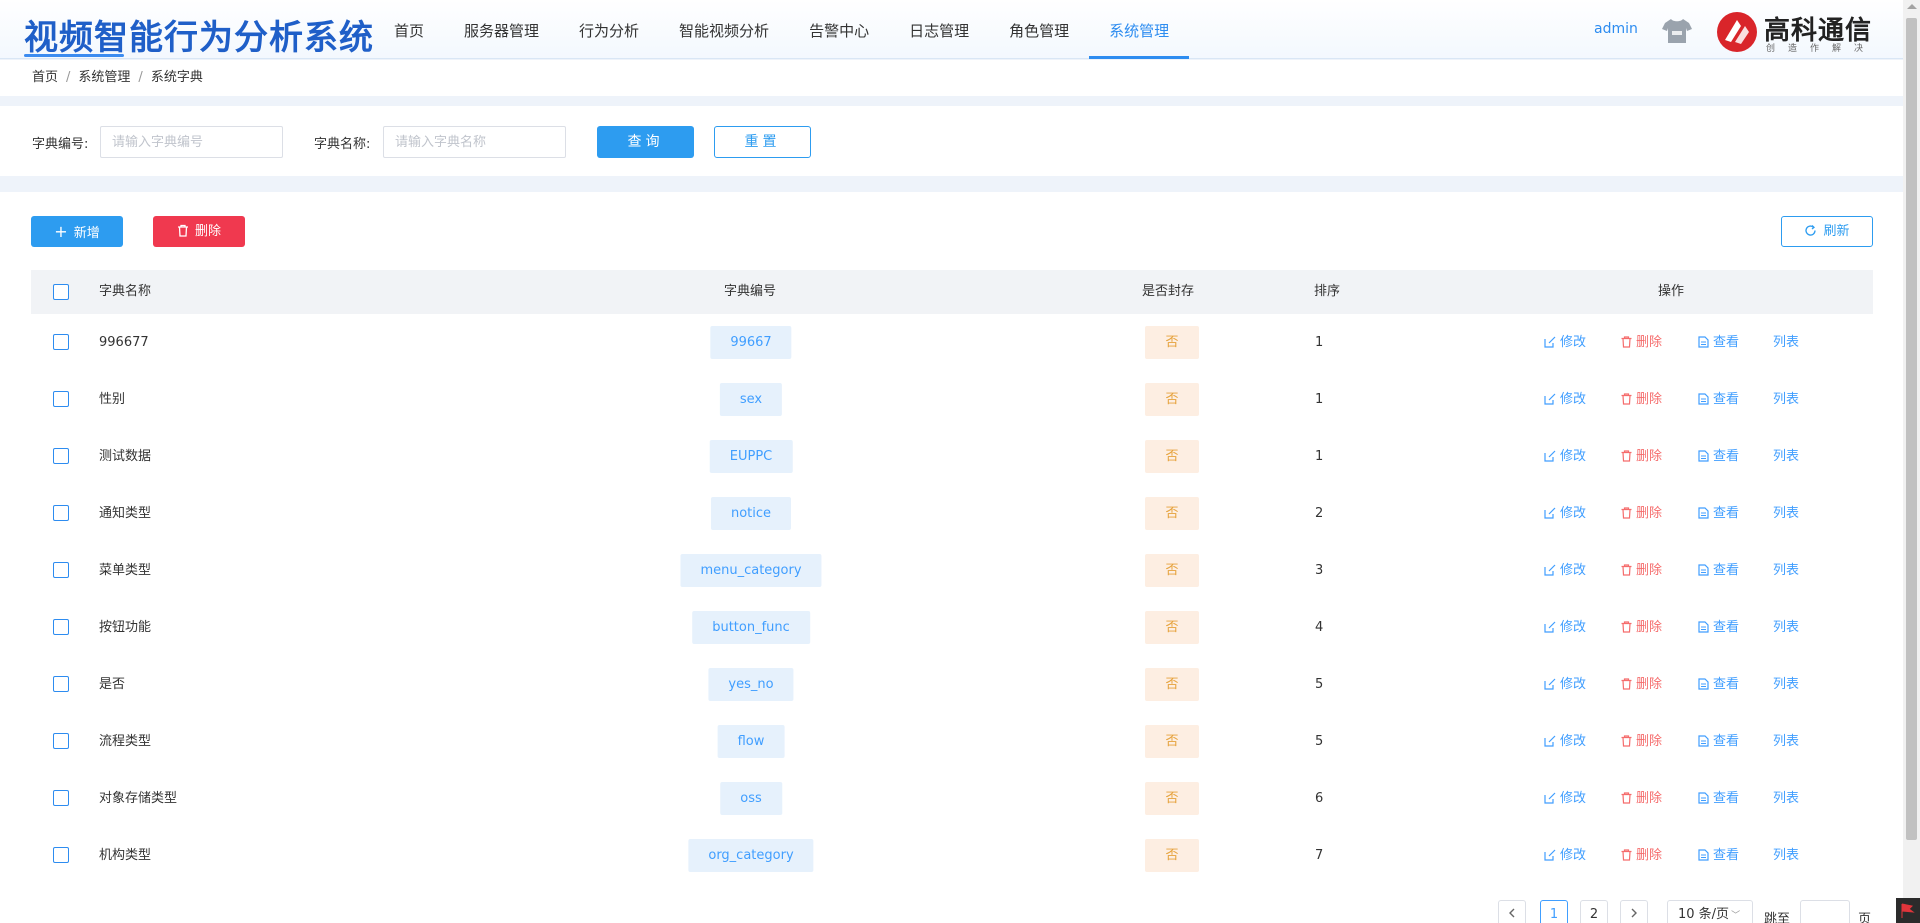 Image resolution: width=1920 pixels, height=923 pixels. Describe the element at coordinates (1512, 911) in the screenshot. I see `prev-page-button` at that location.